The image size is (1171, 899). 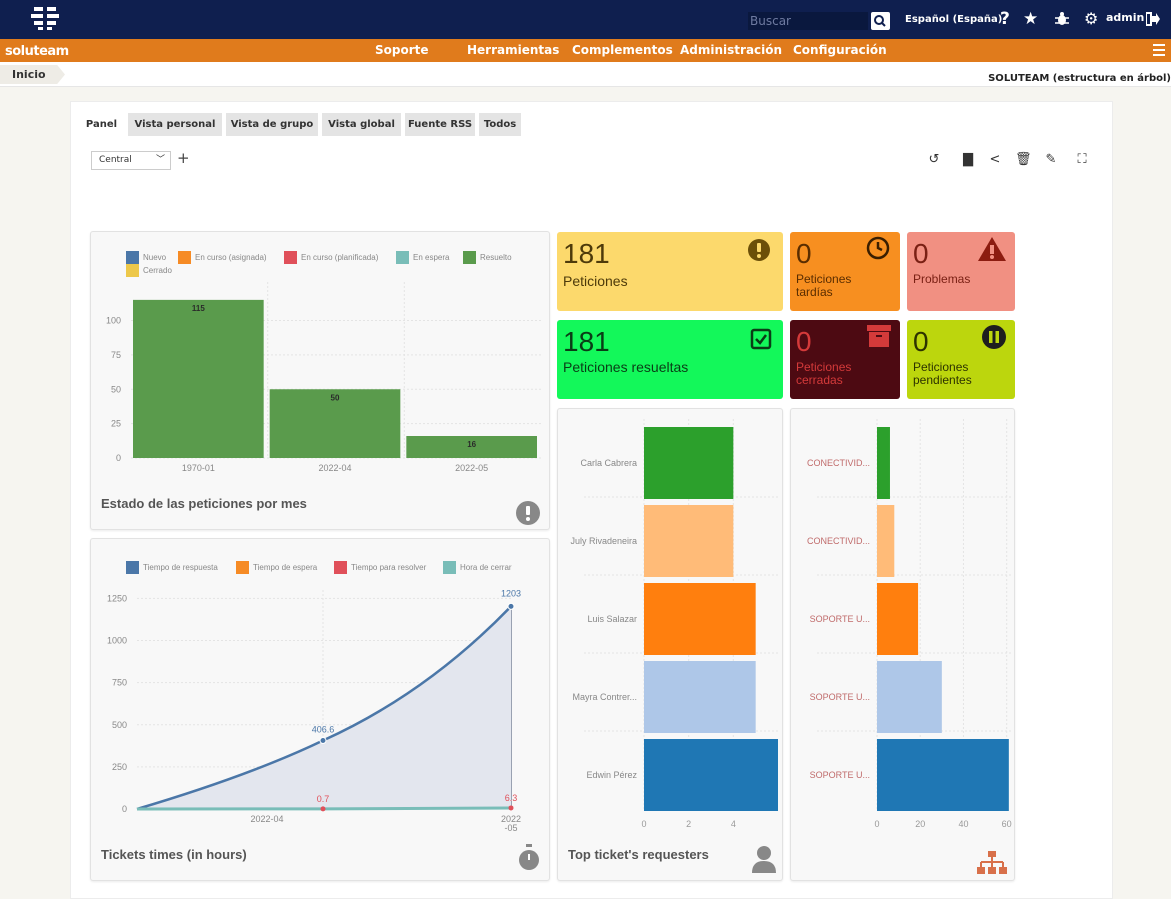 What do you see at coordinates (876, 824) in the screenshot?
I see `x-tick-label: 0` at bounding box center [876, 824].